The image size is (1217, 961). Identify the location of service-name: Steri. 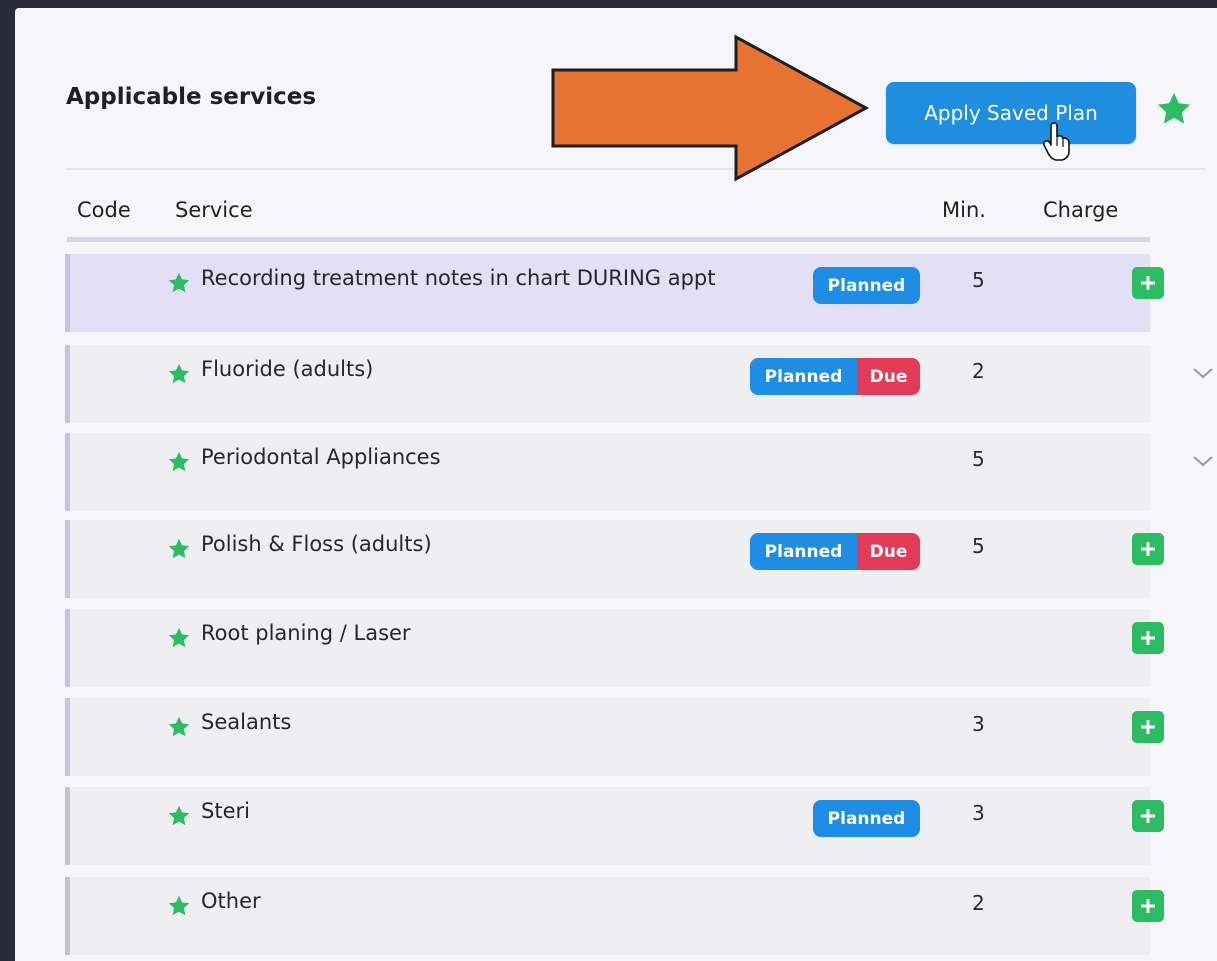
(225, 811).